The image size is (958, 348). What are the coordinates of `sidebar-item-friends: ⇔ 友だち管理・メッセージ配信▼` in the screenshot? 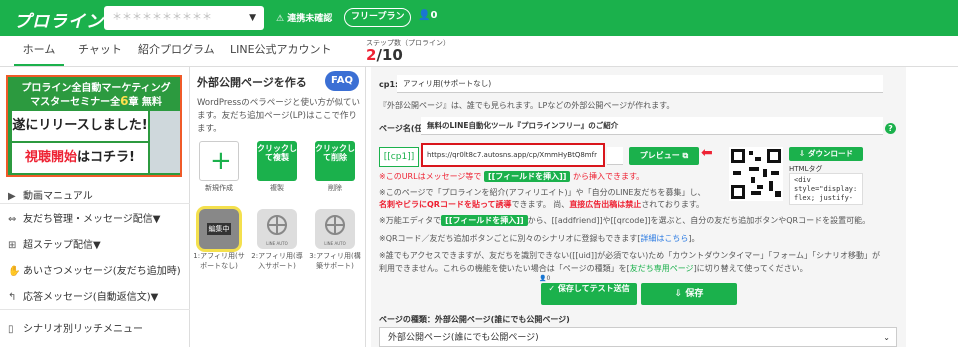 It's located at (84, 217).